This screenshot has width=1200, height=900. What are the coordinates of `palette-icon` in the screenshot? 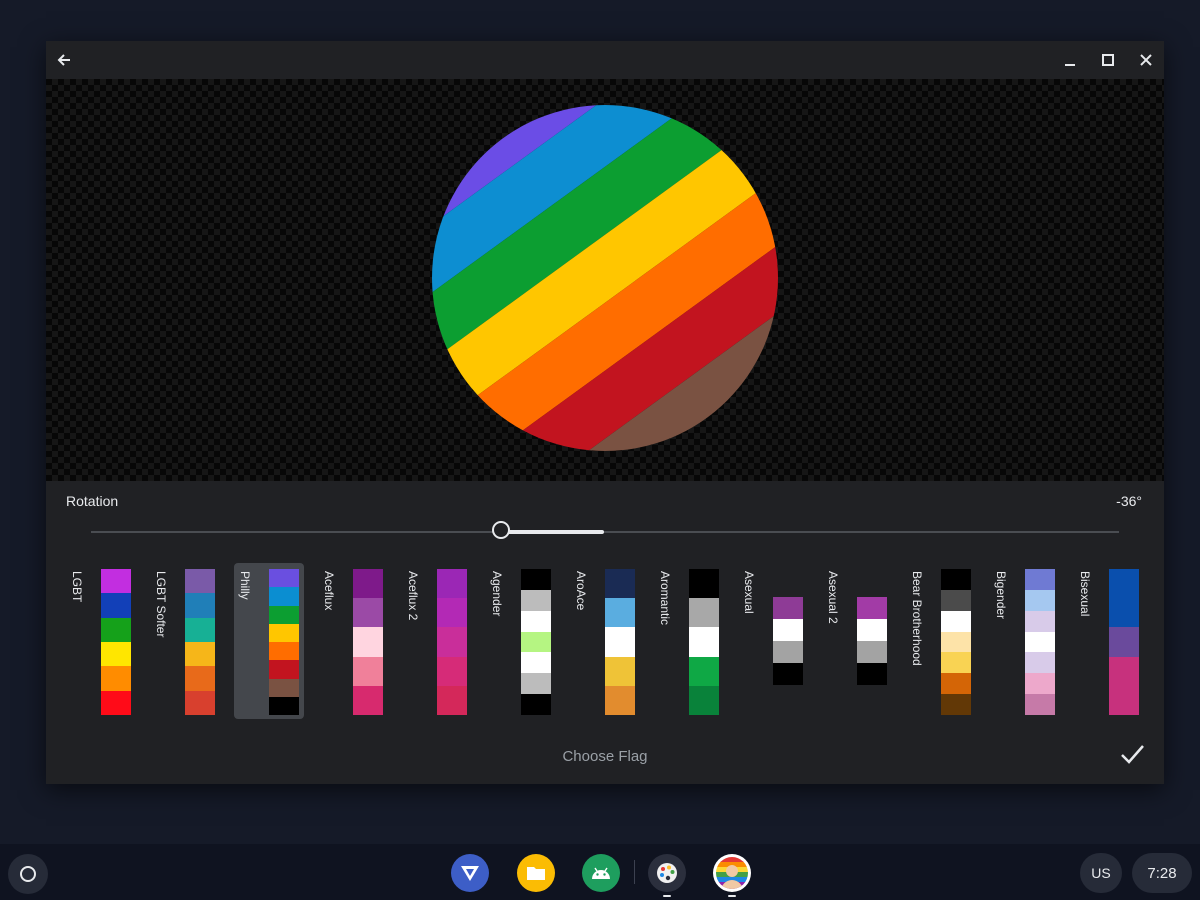 It's located at (667, 873).